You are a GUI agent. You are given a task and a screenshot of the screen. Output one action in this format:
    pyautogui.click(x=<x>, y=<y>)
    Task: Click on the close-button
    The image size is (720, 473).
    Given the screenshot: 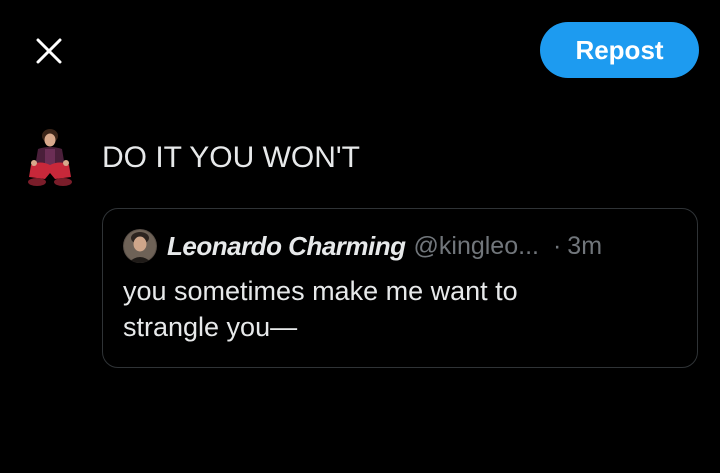 What is the action you would take?
    pyautogui.click(x=49, y=51)
    